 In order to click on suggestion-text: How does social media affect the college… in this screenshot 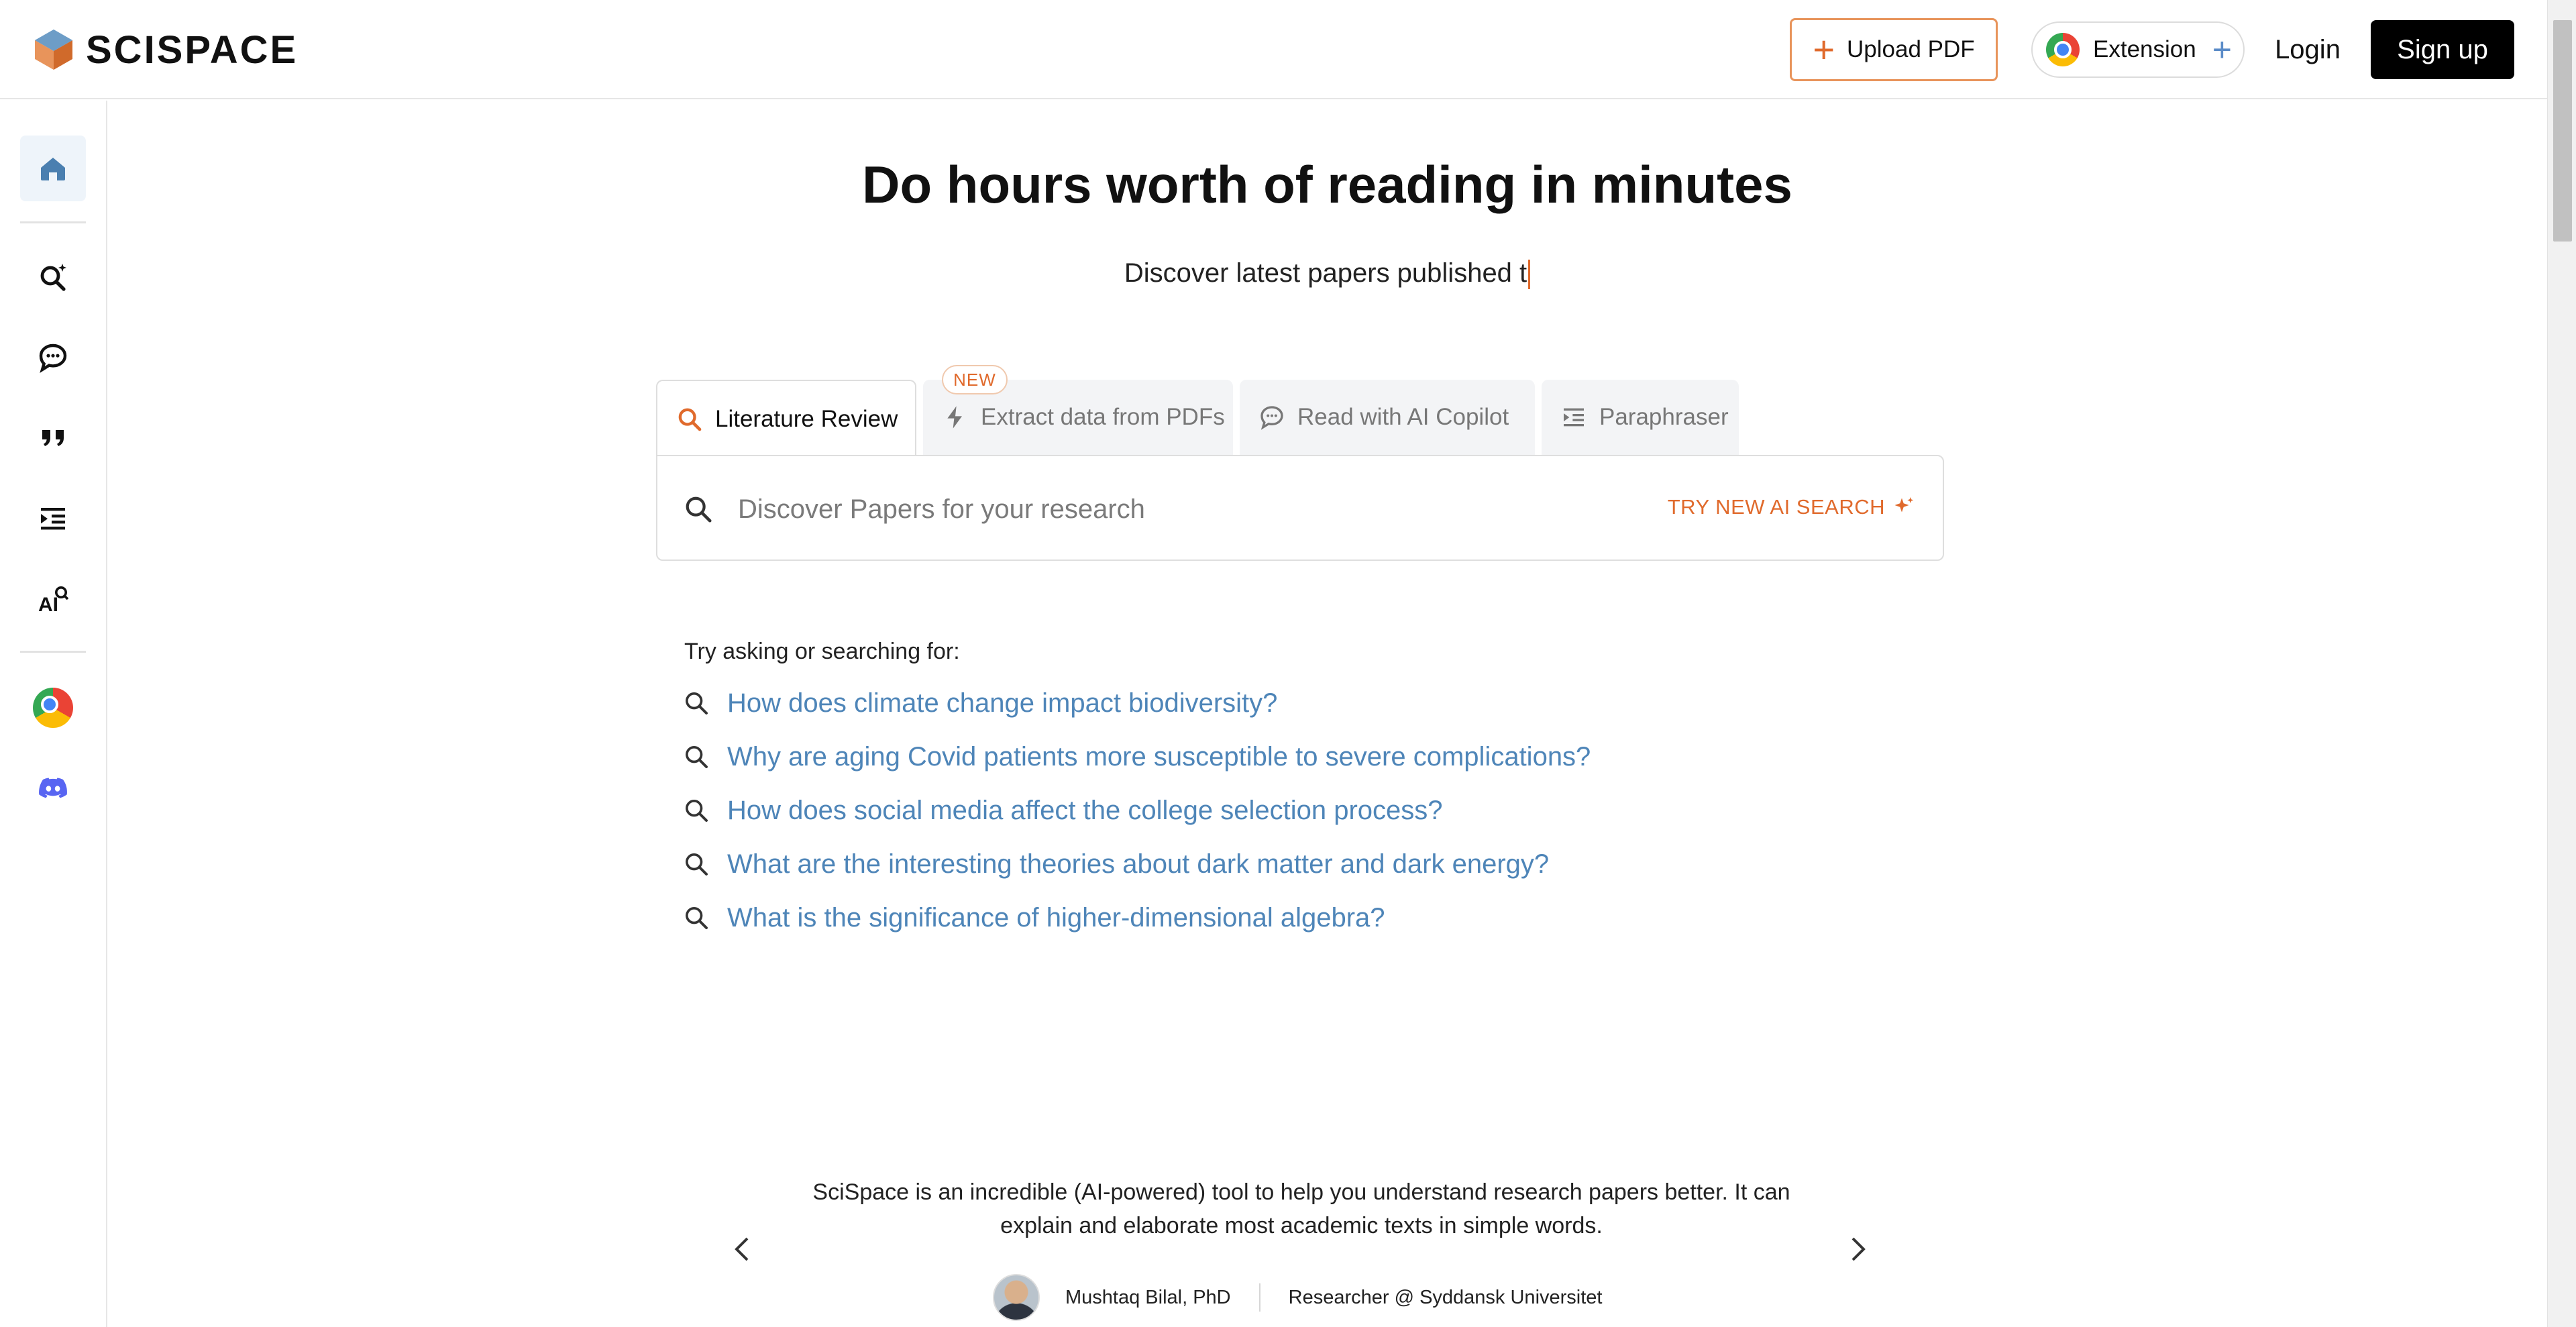, I will do `click(1085, 810)`.